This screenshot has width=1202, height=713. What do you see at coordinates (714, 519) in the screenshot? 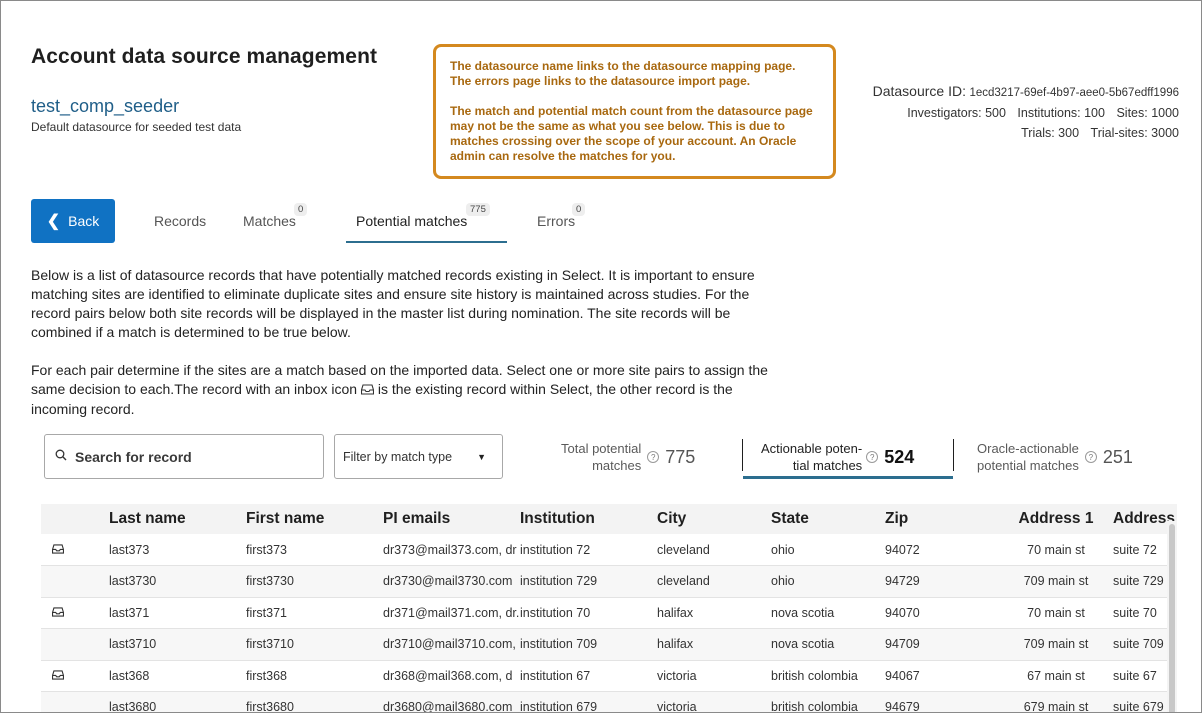
I see `column-header-city: City` at bounding box center [714, 519].